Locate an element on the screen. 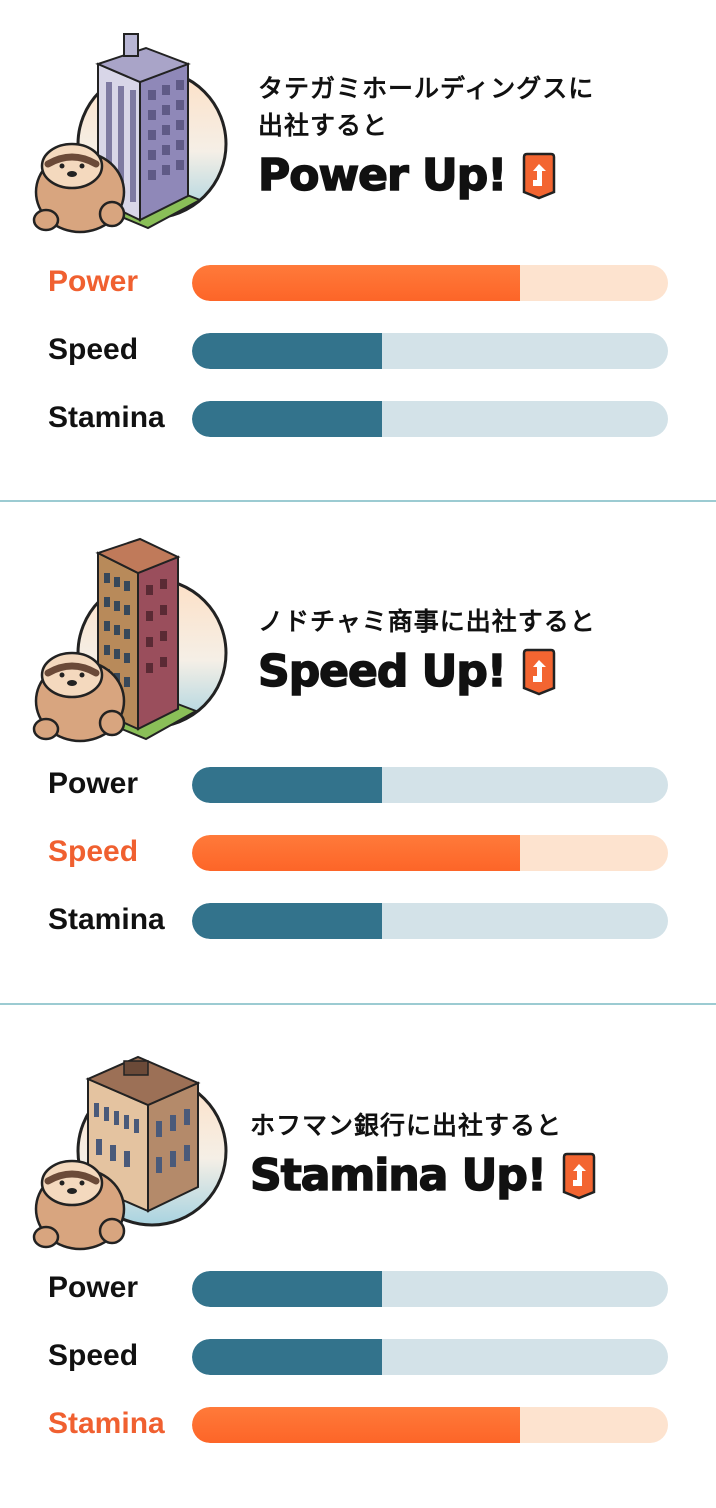 The height and width of the screenshot is (1508, 716). subtitle-line-2: 出社すると is located at coordinates (323, 125).